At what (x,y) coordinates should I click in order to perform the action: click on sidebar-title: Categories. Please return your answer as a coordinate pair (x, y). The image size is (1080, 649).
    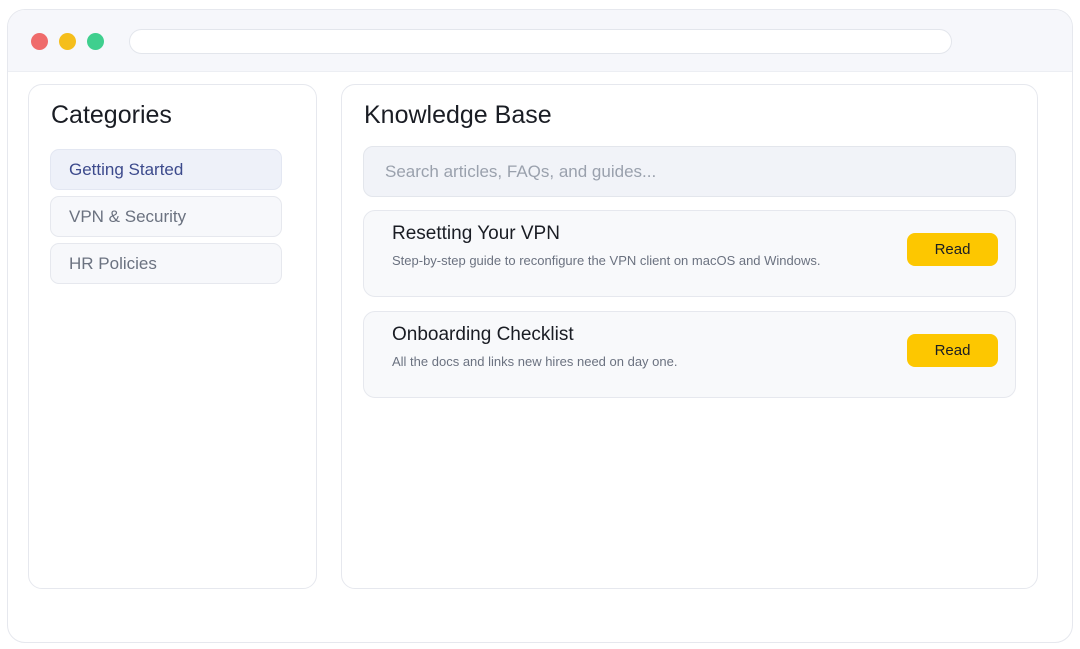
    Looking at the image, I should click on (111, 115).